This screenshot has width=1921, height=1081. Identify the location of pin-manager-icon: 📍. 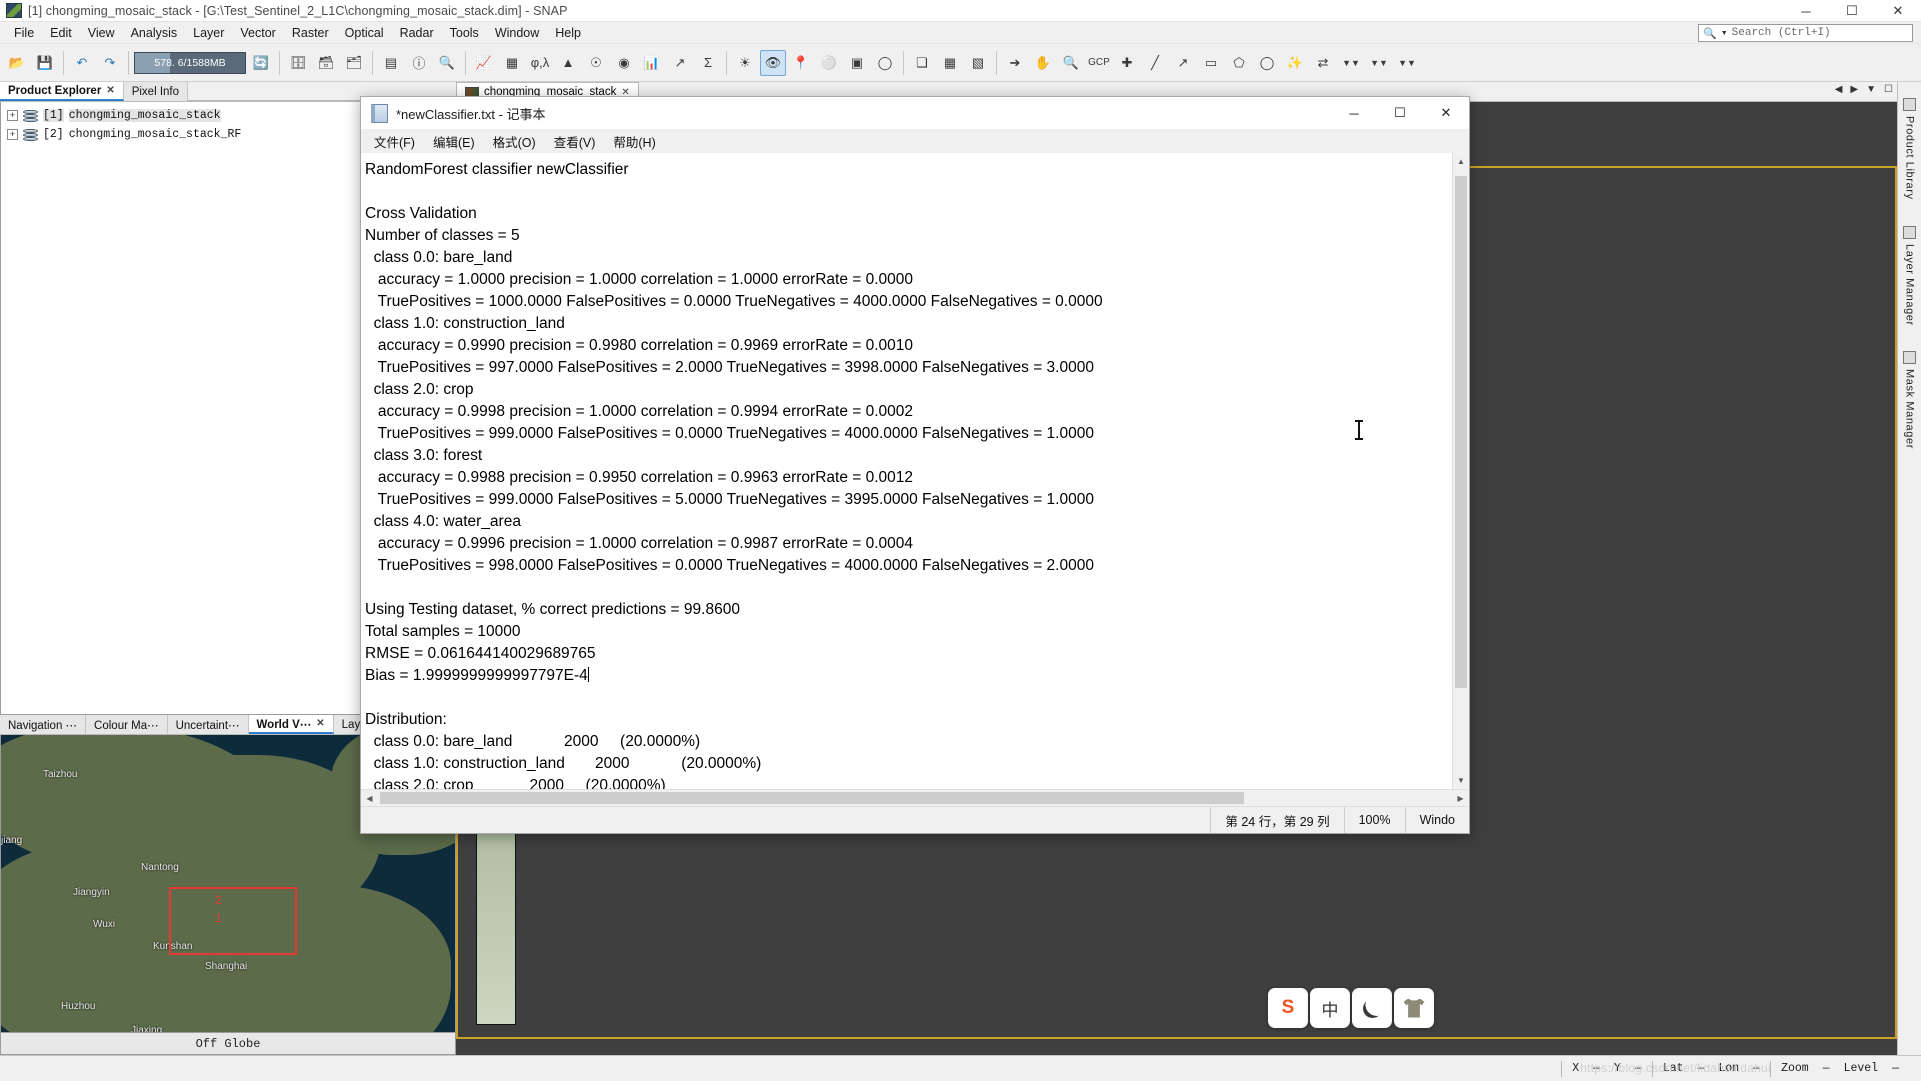
(801, 63).